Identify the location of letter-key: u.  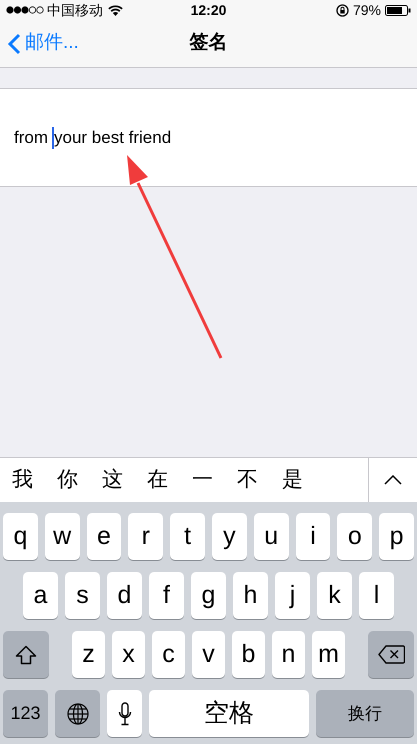
(271, 536).